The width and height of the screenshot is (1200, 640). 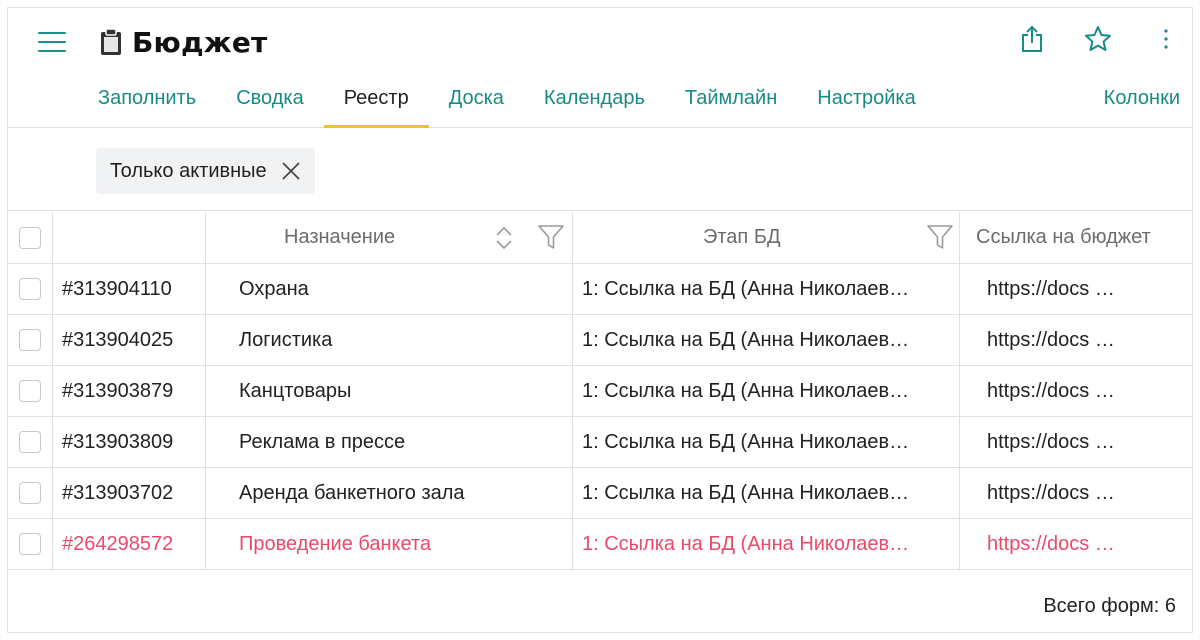 What do you see at coordinates (389, 340) in the screenshot?
I see `row-purpose: Логистика` at bounding box center [389, 340].